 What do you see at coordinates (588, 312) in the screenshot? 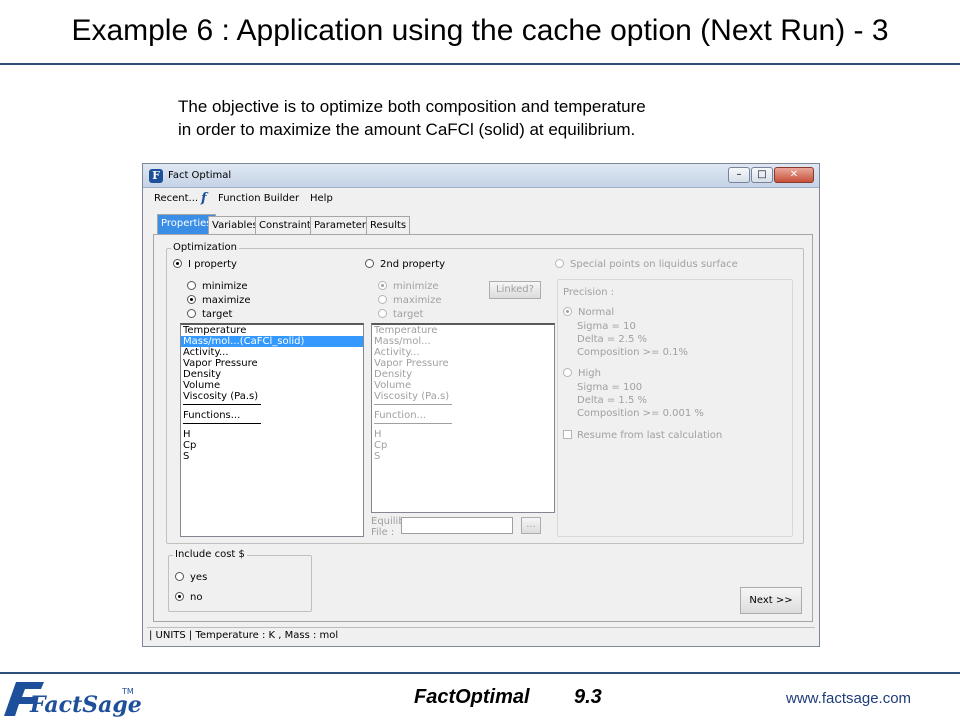
I see `radio-precision-normal: Normal` at bounding box center [588, 312].